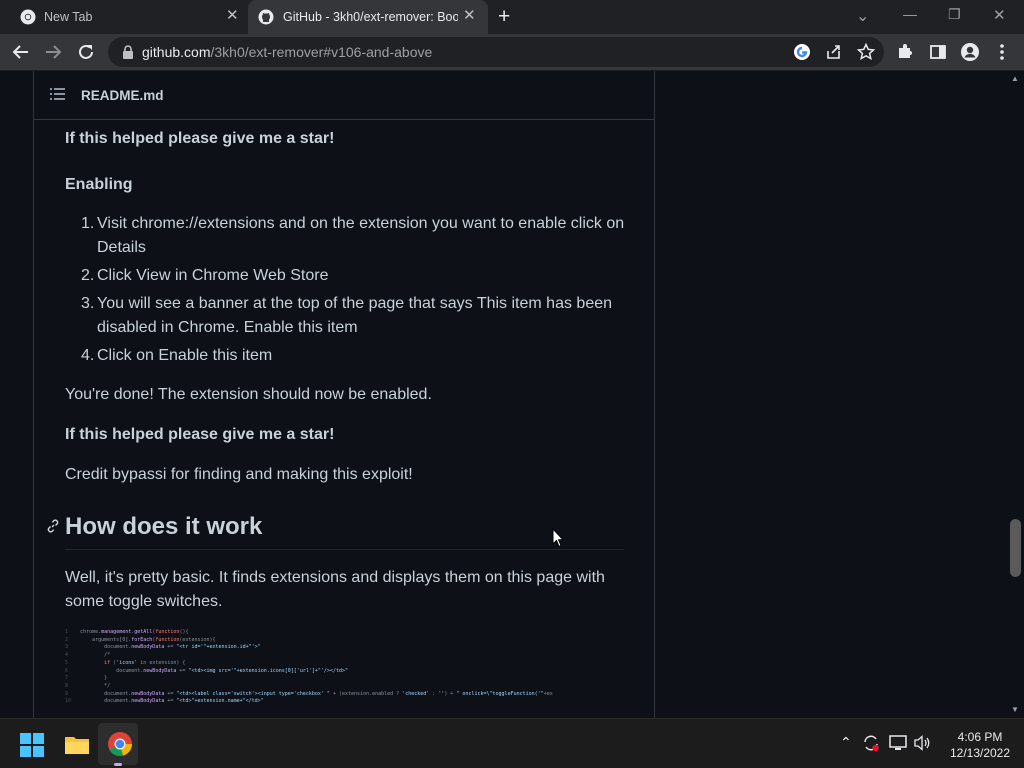 The image size is (1024, 768). Describe the element at coordinates (99, 184) in the screenshot. I see `enabling-heading: Enabling` at that location.